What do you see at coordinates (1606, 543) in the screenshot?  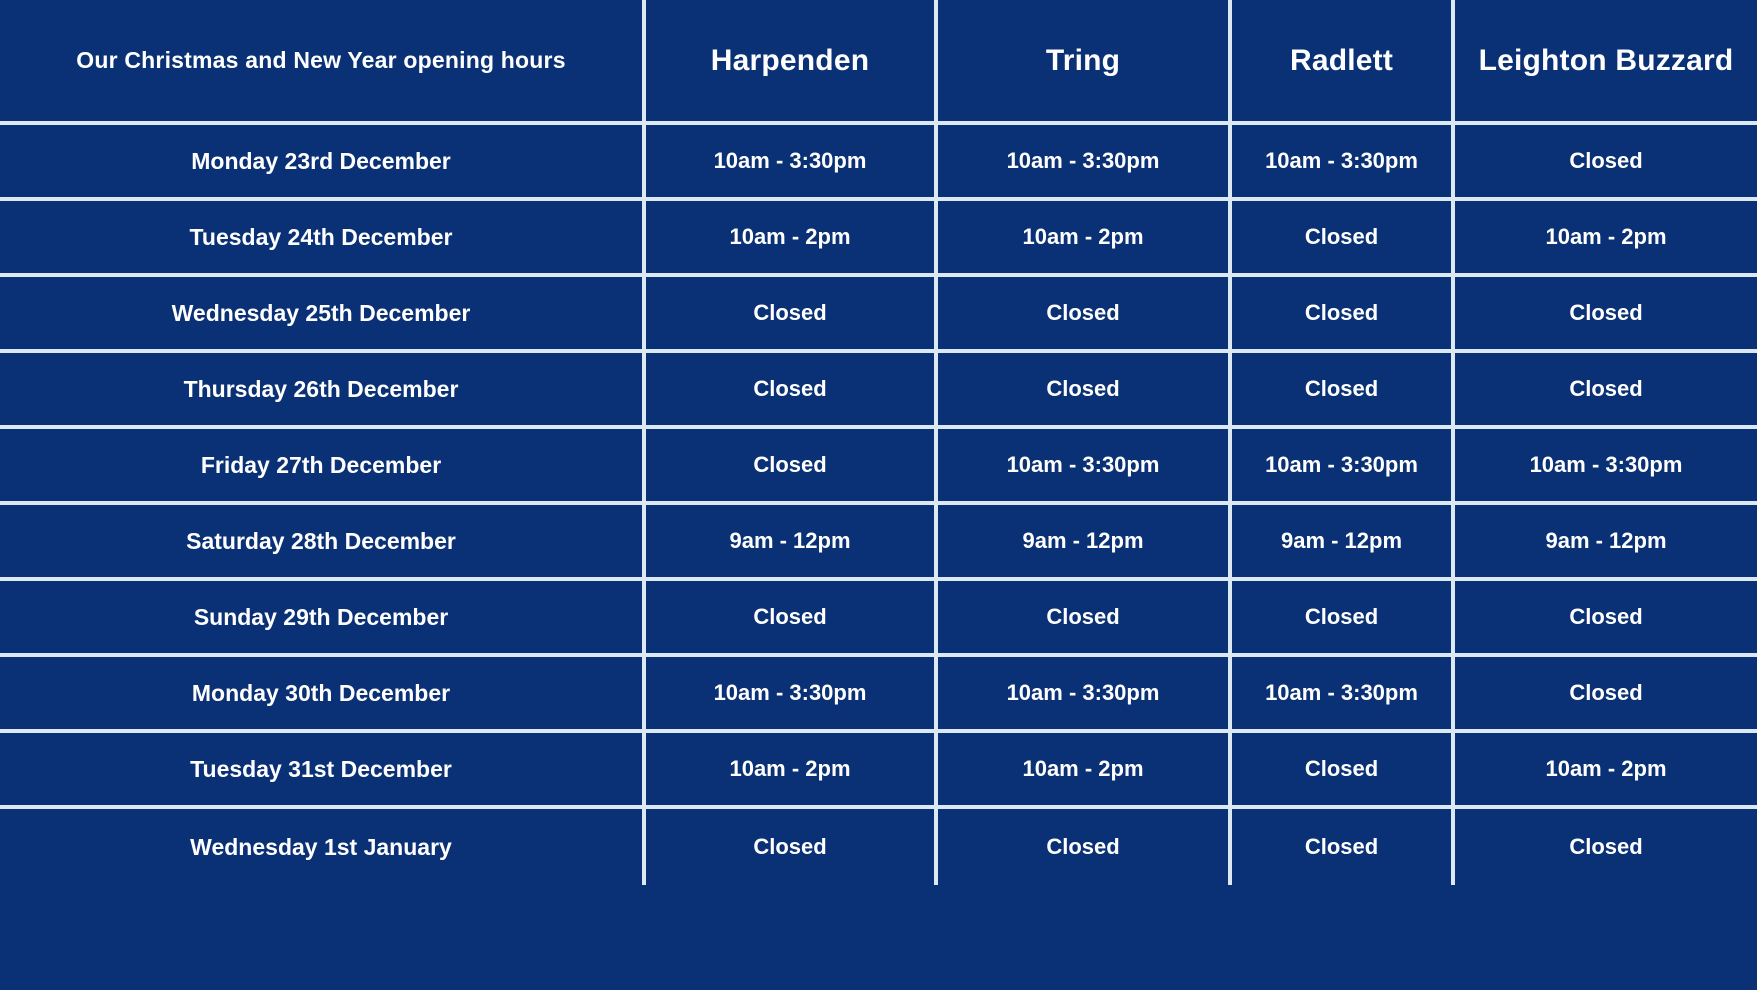 I see `hours-cell-leighton-buzzard: 9am - 12pm` at bounding box center [1606, 543].